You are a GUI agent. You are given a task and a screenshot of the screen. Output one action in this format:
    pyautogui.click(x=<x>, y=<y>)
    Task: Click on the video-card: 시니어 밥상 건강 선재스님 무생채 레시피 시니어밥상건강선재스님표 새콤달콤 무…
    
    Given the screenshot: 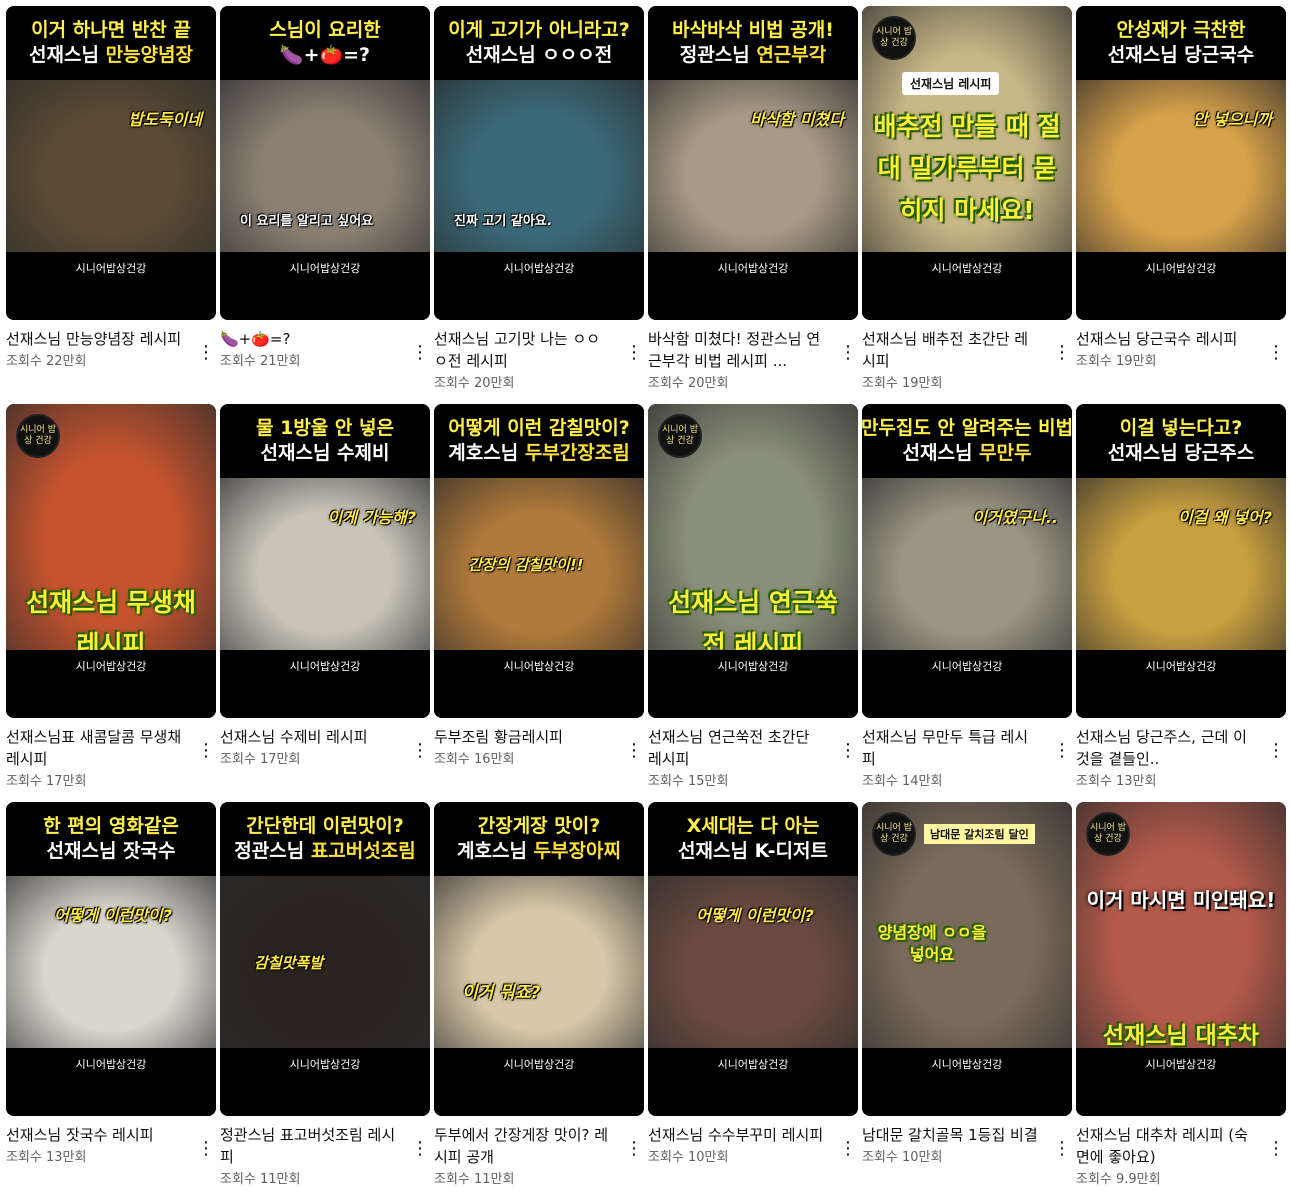 What is the action you would take?
    pyautogui.click(x=111, y=603)
    